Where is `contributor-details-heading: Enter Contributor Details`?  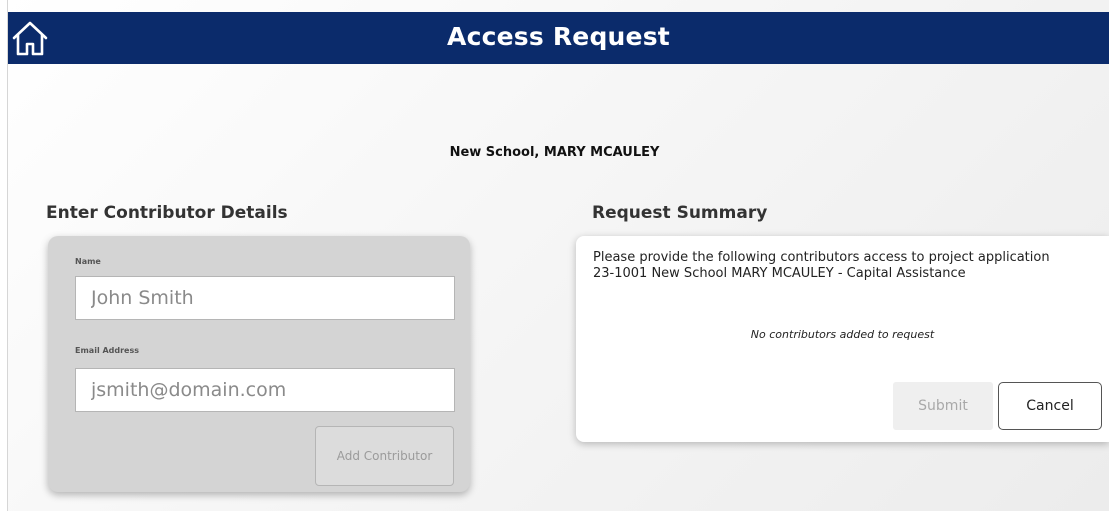 contributor-details-heading: Enter Contributor Details is located at coordinates (167, 213).